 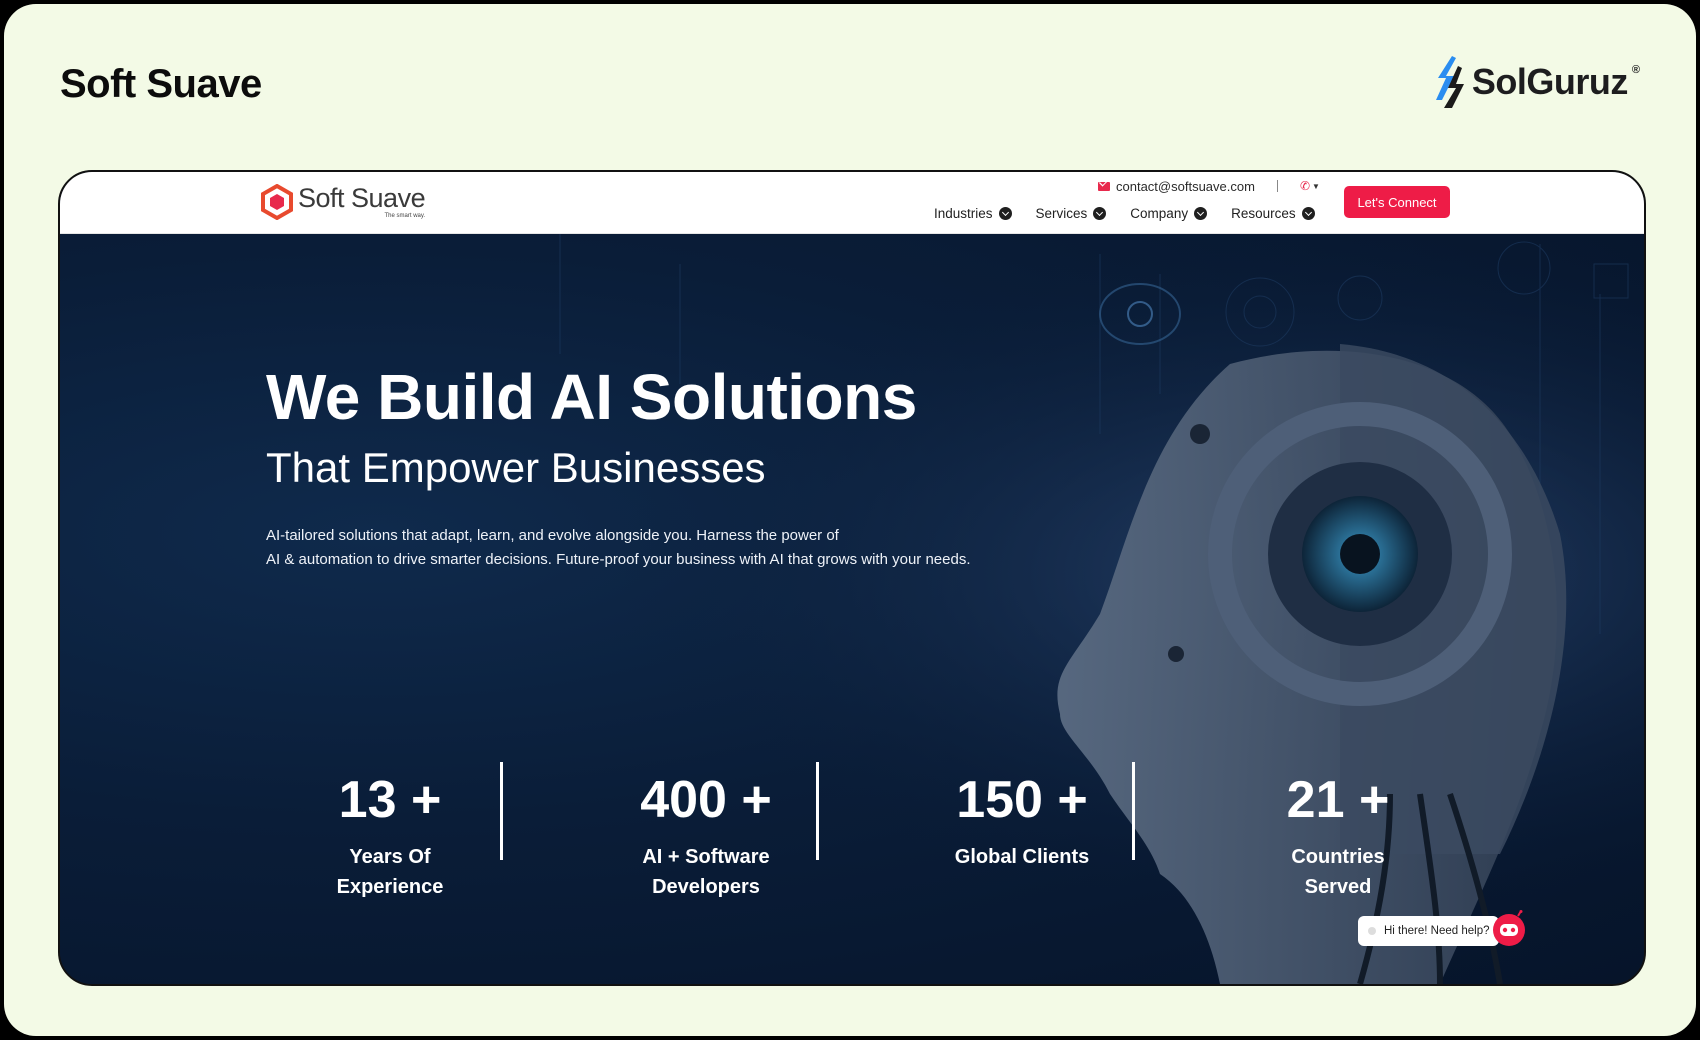 I want to click on chat-dot-icon, so click(x=1372, y=931).